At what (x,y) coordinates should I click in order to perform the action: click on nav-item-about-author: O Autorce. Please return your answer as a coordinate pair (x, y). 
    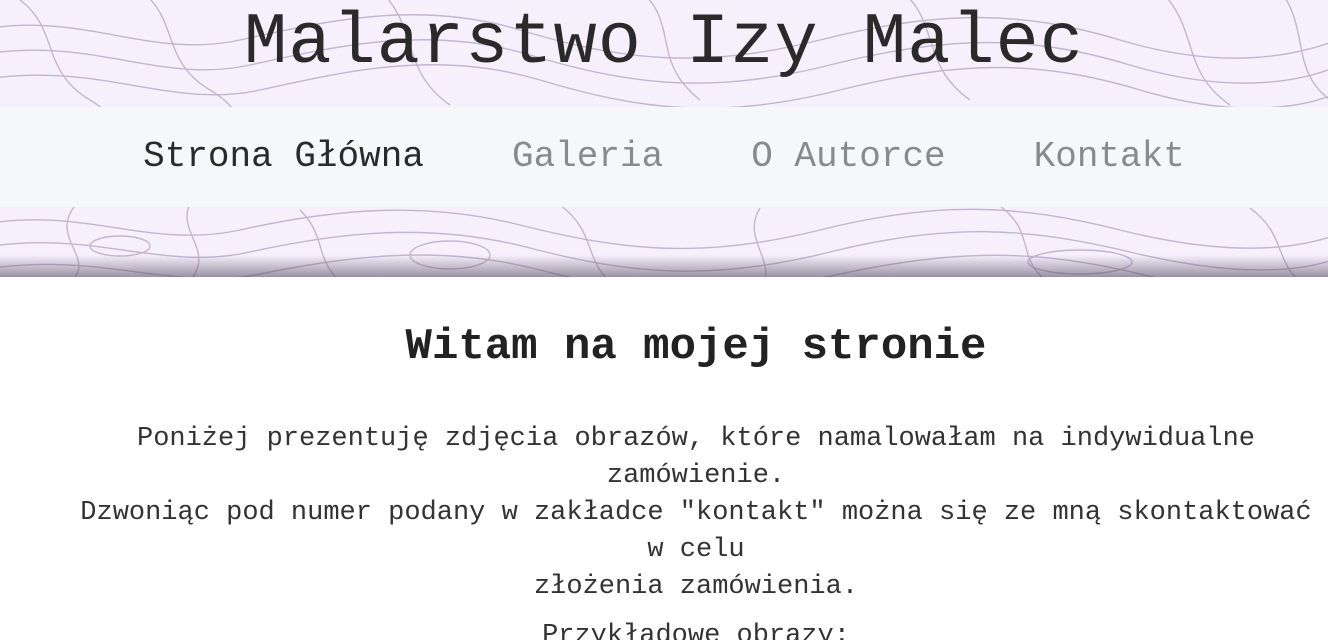
    Looking at the image, I should click on (848, 157).